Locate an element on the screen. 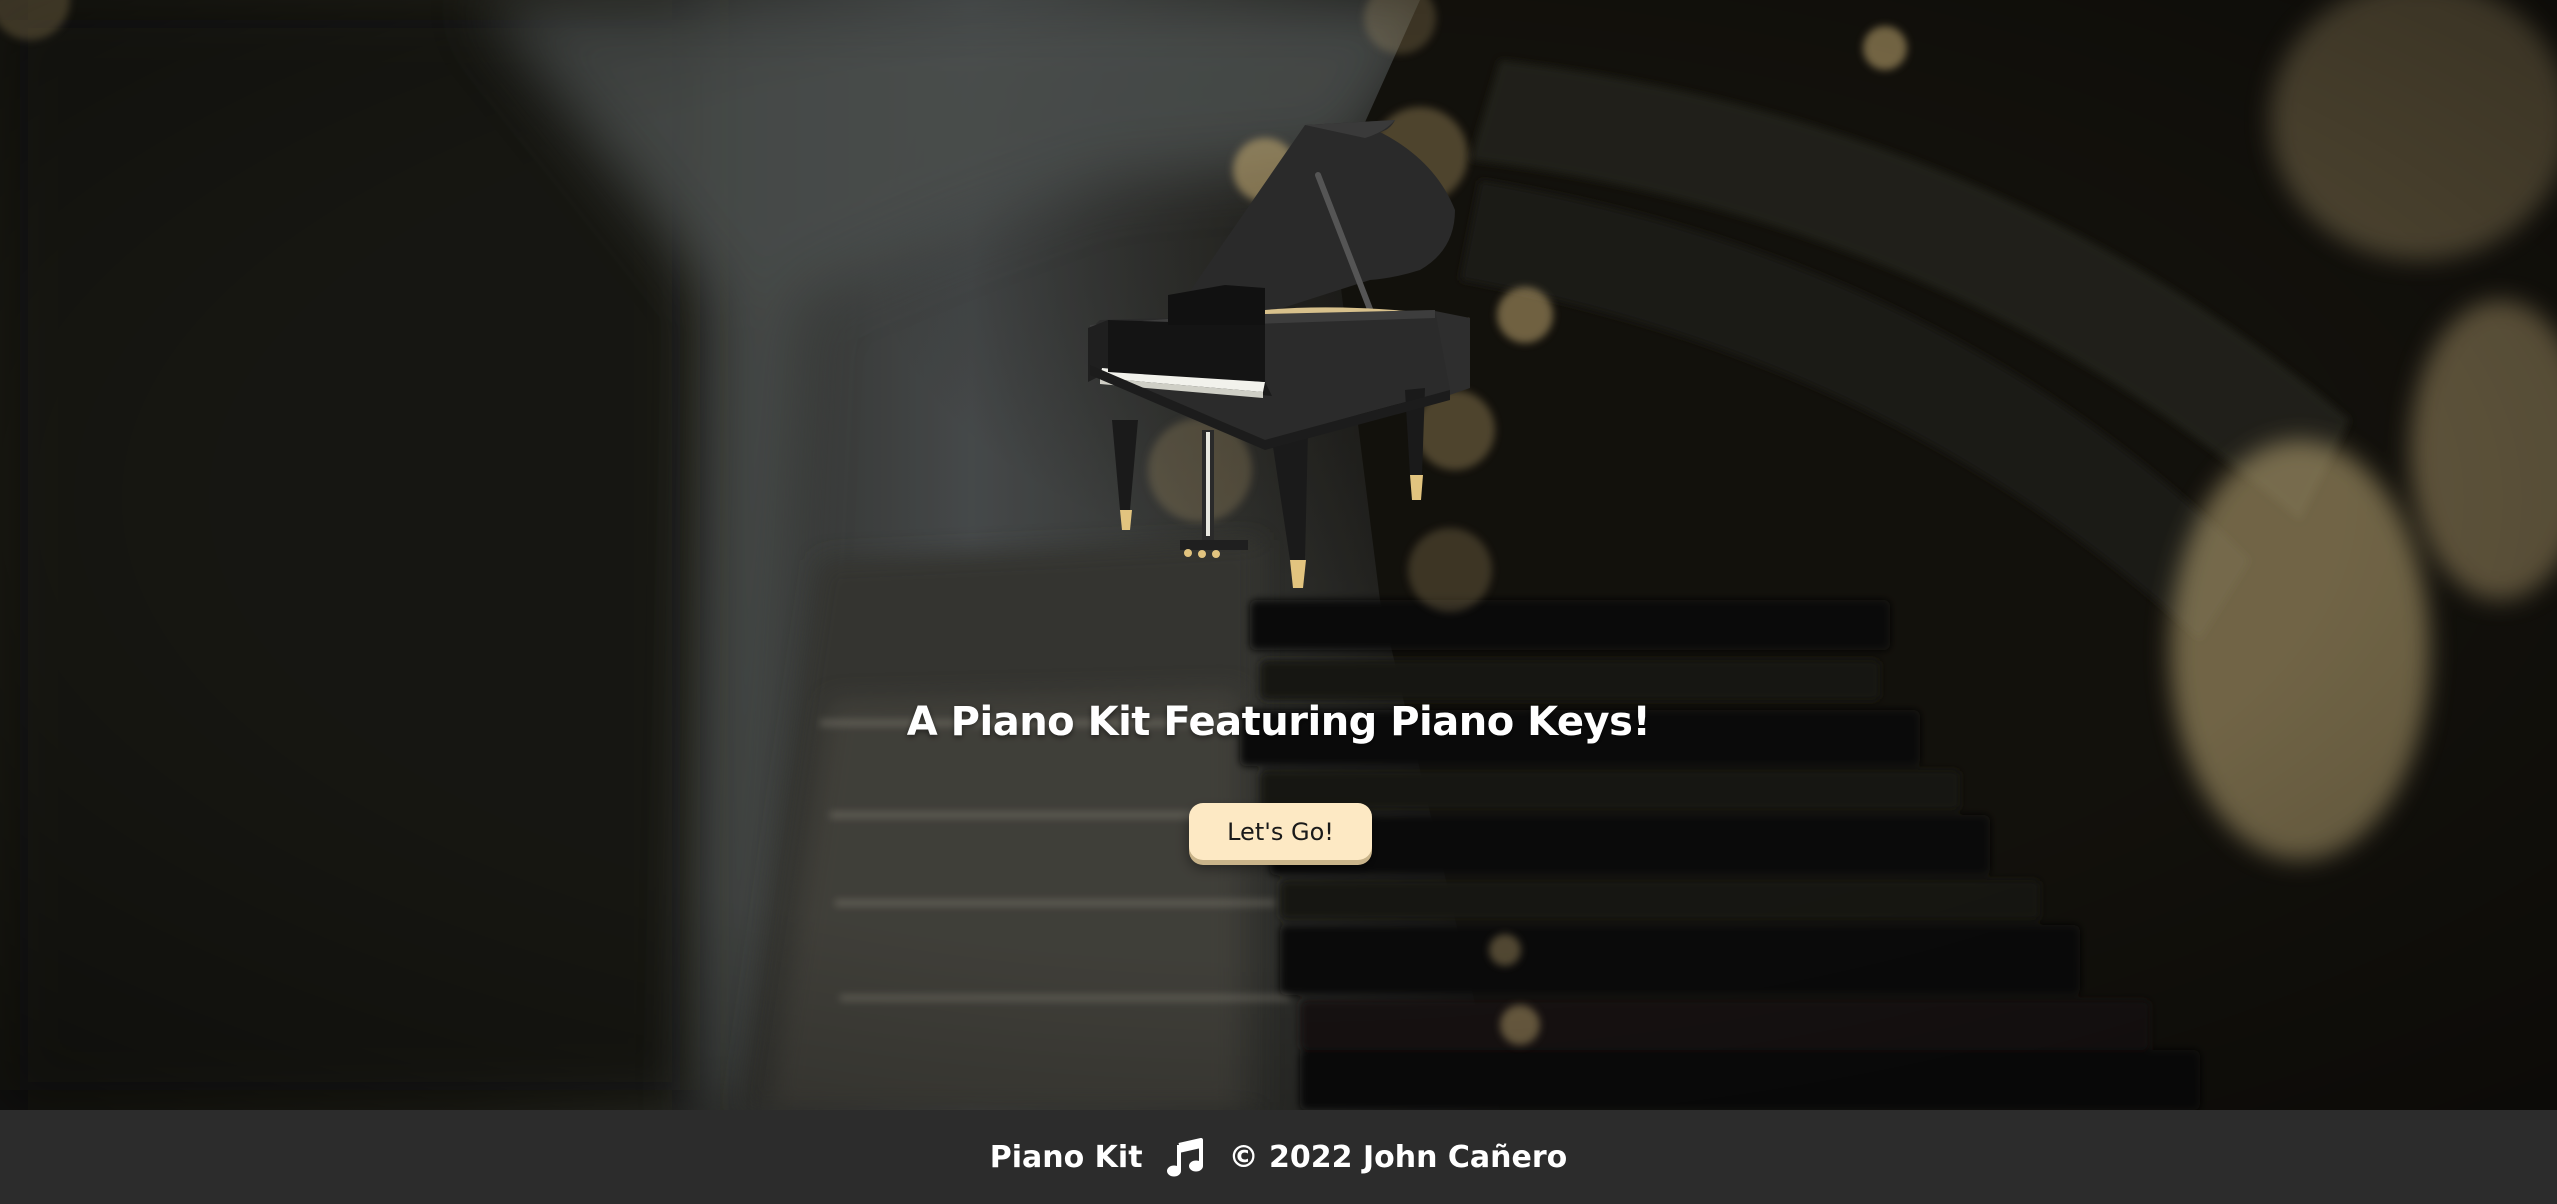  footer-brand: Piano Kit is located at coordinates (1066, 1157).